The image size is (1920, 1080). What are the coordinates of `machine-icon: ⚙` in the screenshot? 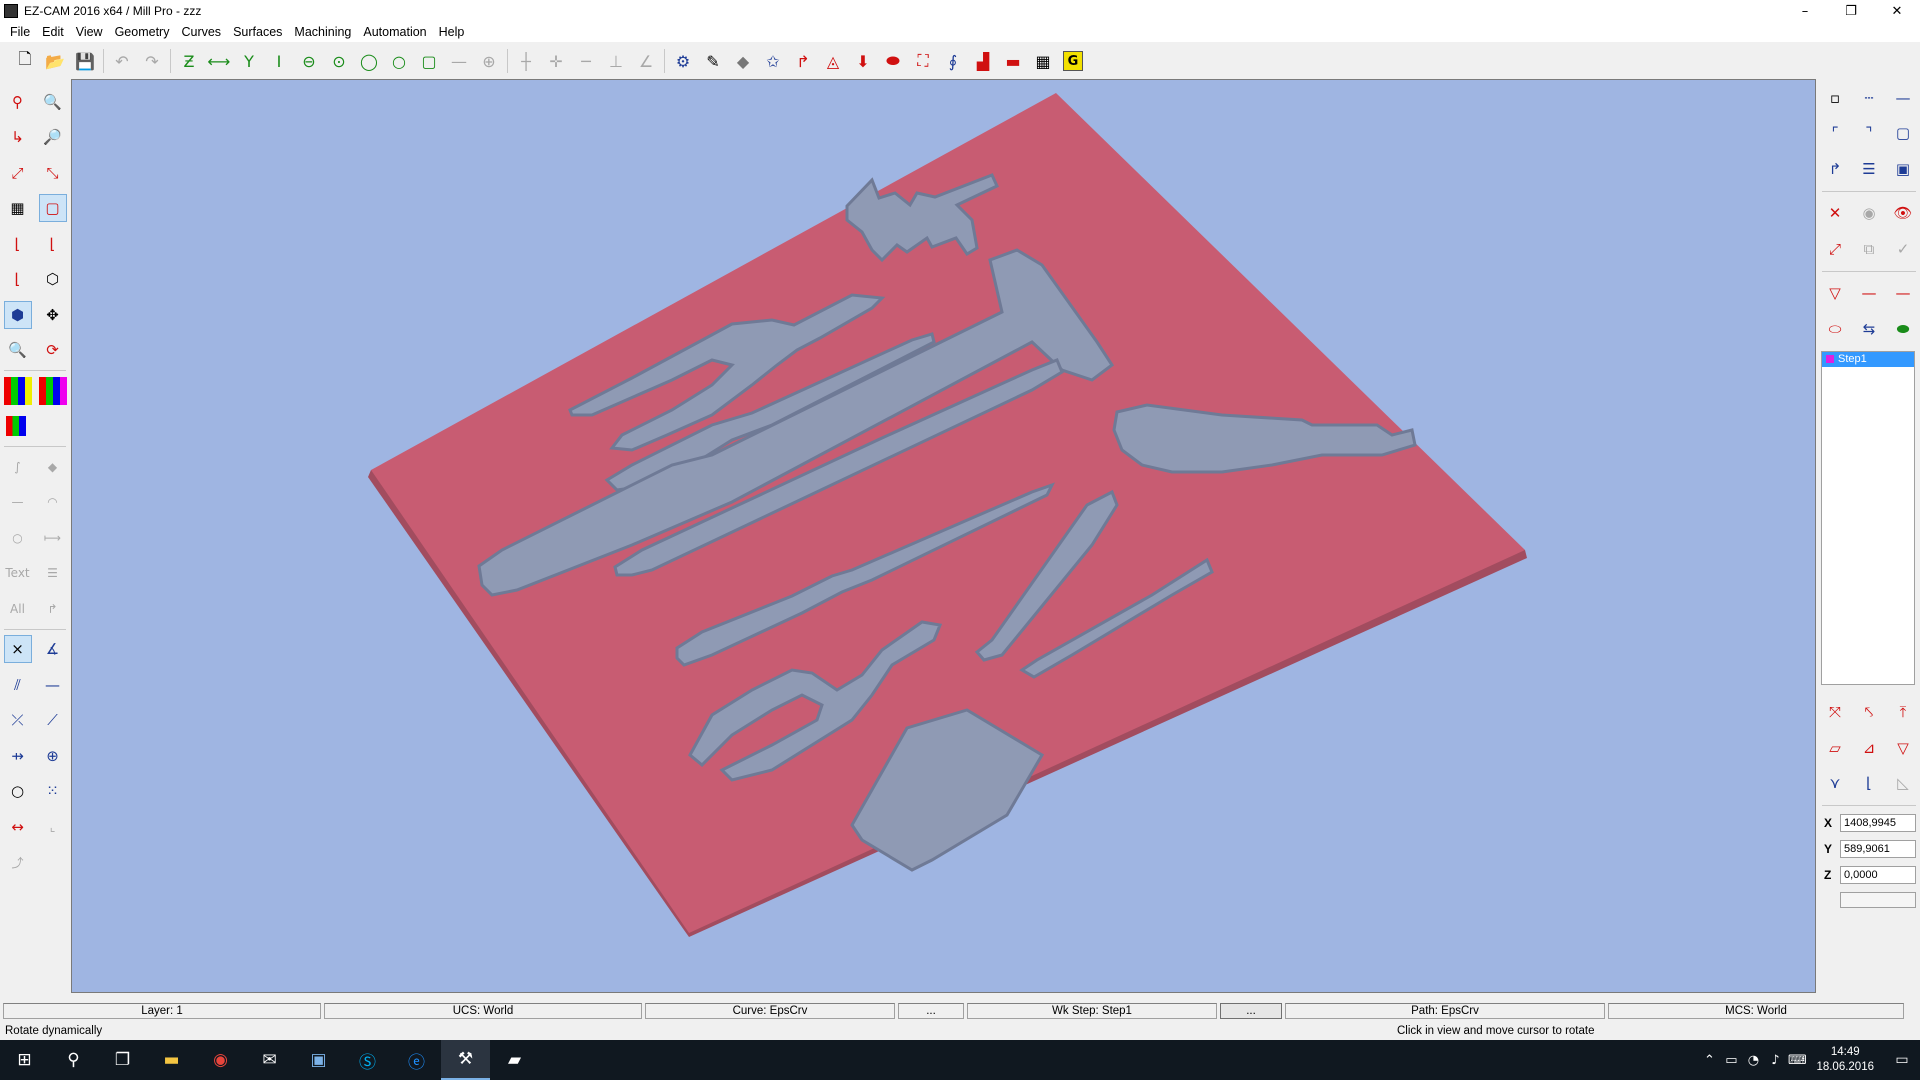 It's located at (683, 61).